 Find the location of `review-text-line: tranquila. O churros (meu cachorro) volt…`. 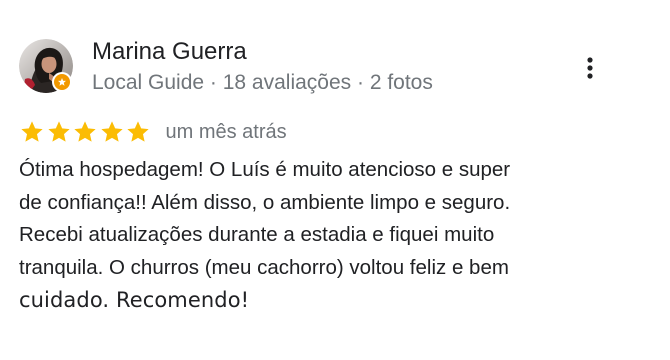

review-text-line: tranquila. O churros (meu cachorro) volt… is located at coordinates (264, 267).